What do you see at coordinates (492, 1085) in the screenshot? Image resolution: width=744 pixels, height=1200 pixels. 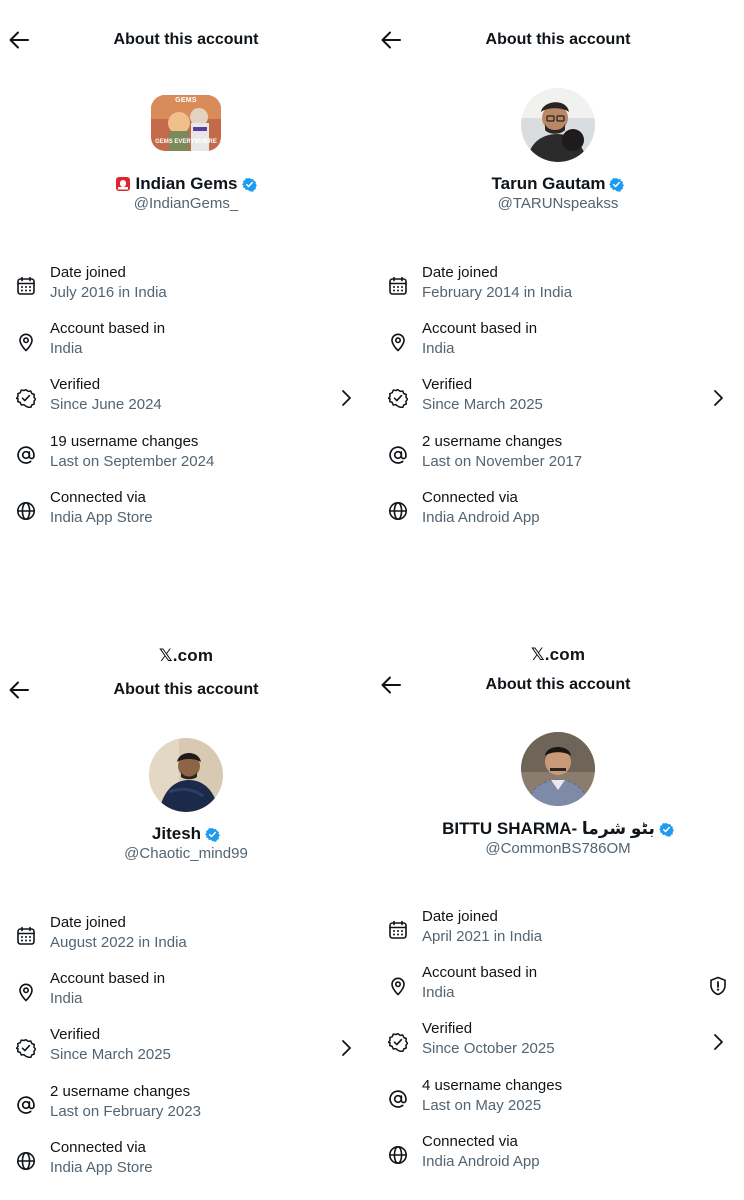 I see `row-label: 4 username changes` at bounding box center [492, 1085].